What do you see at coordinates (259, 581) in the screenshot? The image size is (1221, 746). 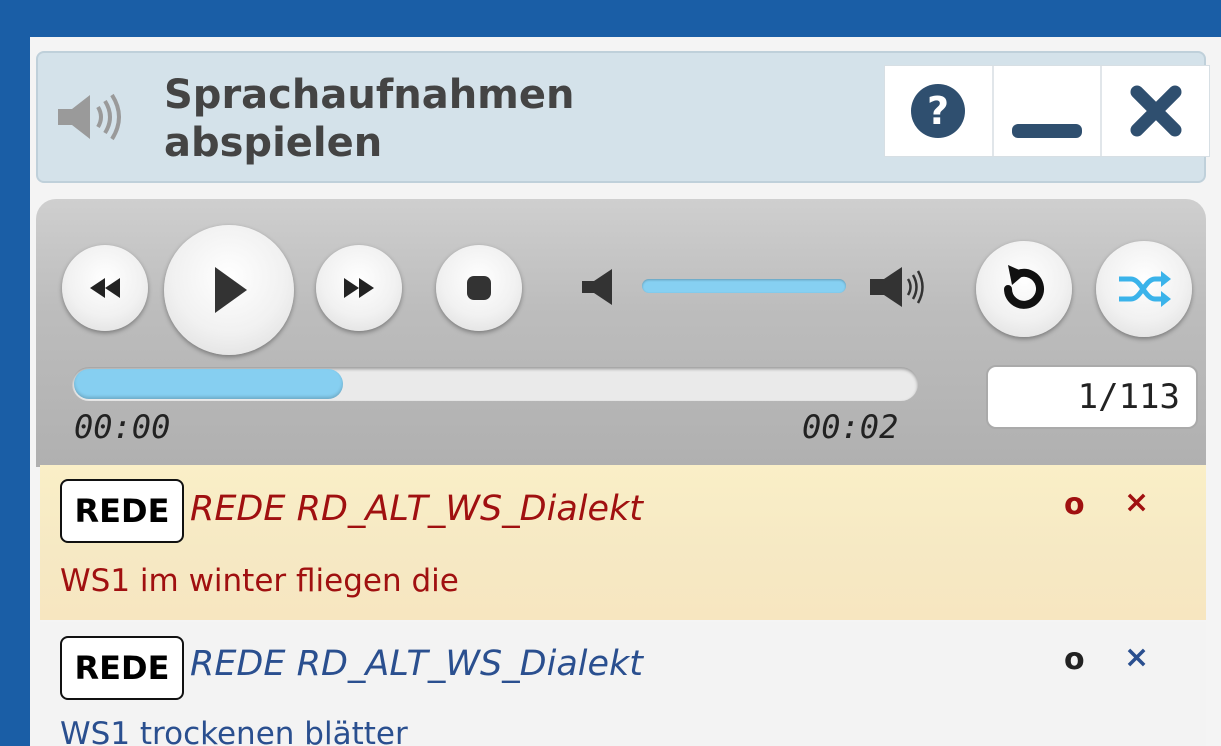 I see `item-subtitle: WS1 im winter fliegen die` at bounding box center [259, 581].